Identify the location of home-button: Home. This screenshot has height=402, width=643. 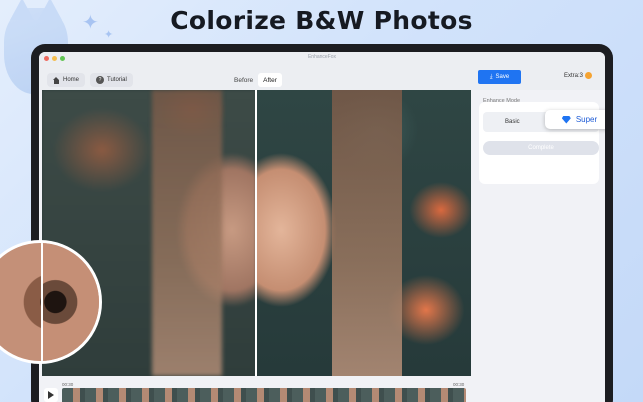
(66, 80).